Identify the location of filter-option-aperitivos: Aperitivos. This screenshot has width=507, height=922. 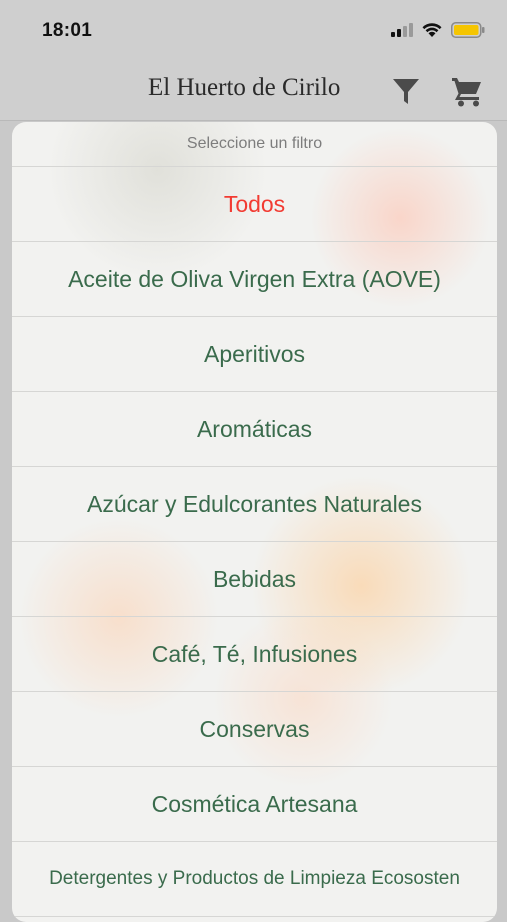
(254, 354).